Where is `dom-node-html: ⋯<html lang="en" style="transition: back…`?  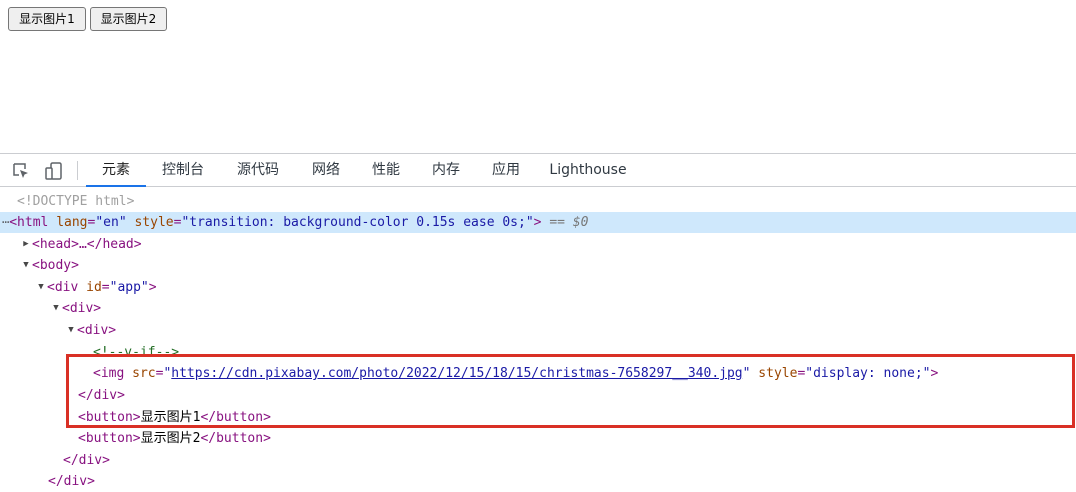 dom-node-html: ⋯<html lang="en" style="transition: back… is located at coordinates (538, 222).